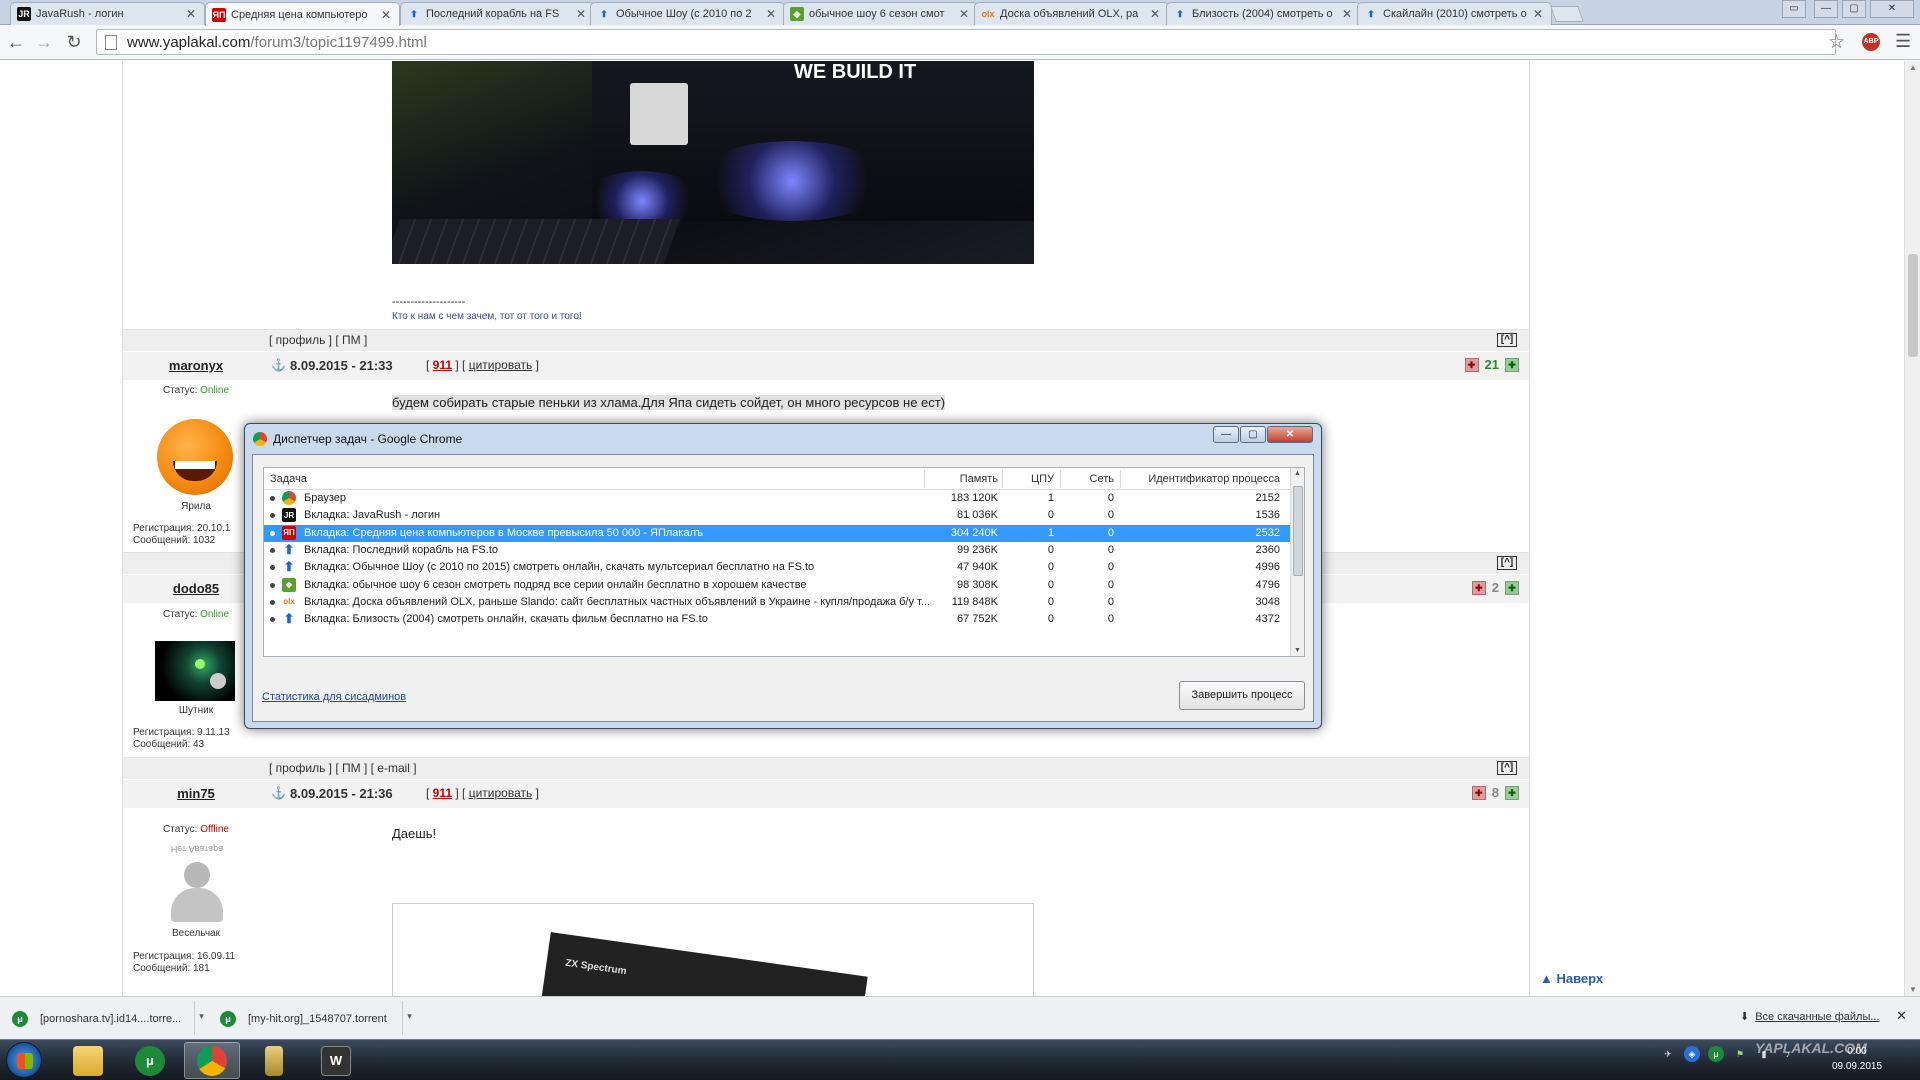  Describe the element at coordinates (303, 1019) in the screenshot. I see `download-item: μ [my-hit.org]_1548707.torrent` at that location.